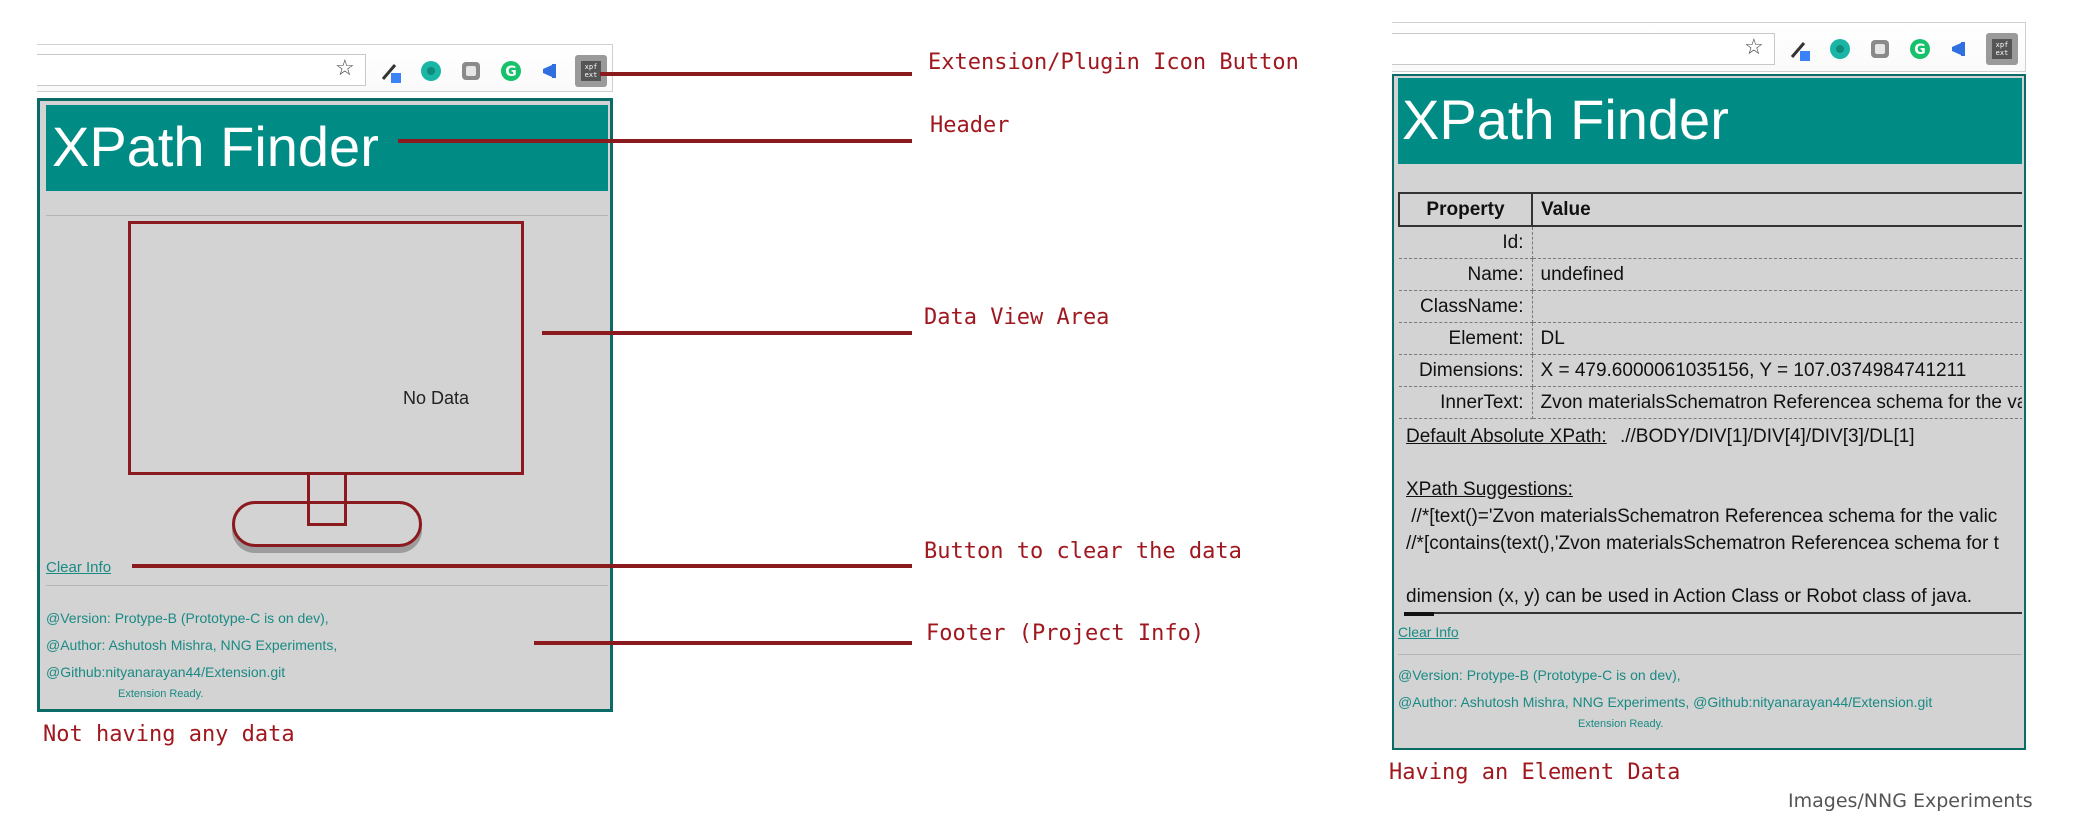 This screenshot has height=814, width=2090. Describe the element at coordinates (1065, 633) in the screenshot. I see `annotation-footer: Footer (Project Info)` at that location.